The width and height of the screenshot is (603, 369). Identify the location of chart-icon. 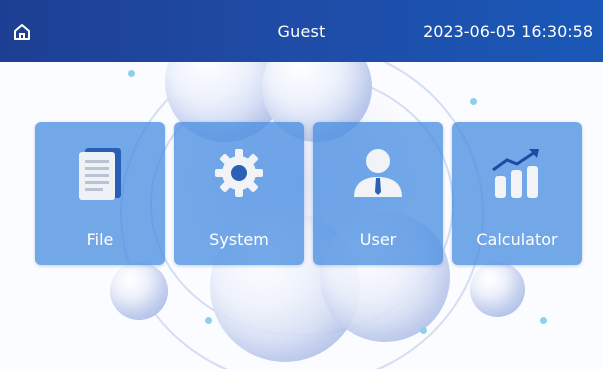
(517, 173).